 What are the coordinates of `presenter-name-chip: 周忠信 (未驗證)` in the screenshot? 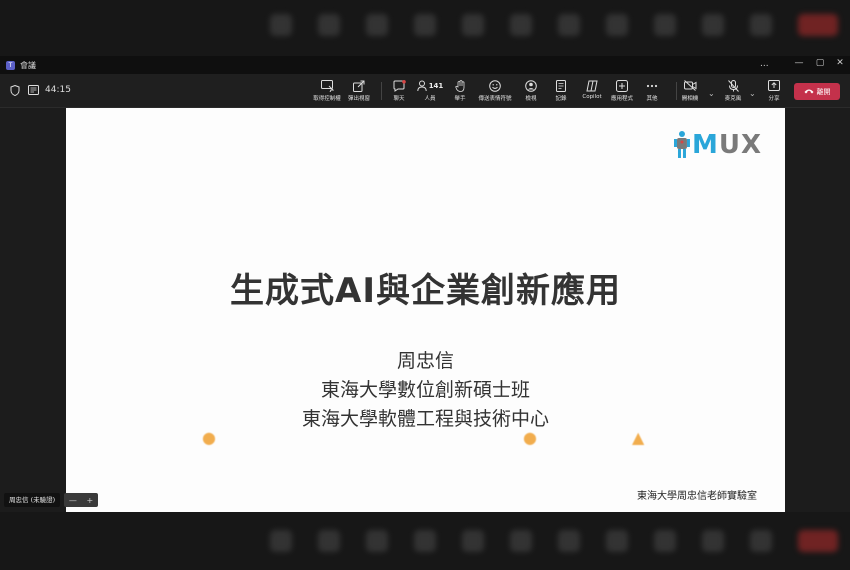 It's located at (32, 500).